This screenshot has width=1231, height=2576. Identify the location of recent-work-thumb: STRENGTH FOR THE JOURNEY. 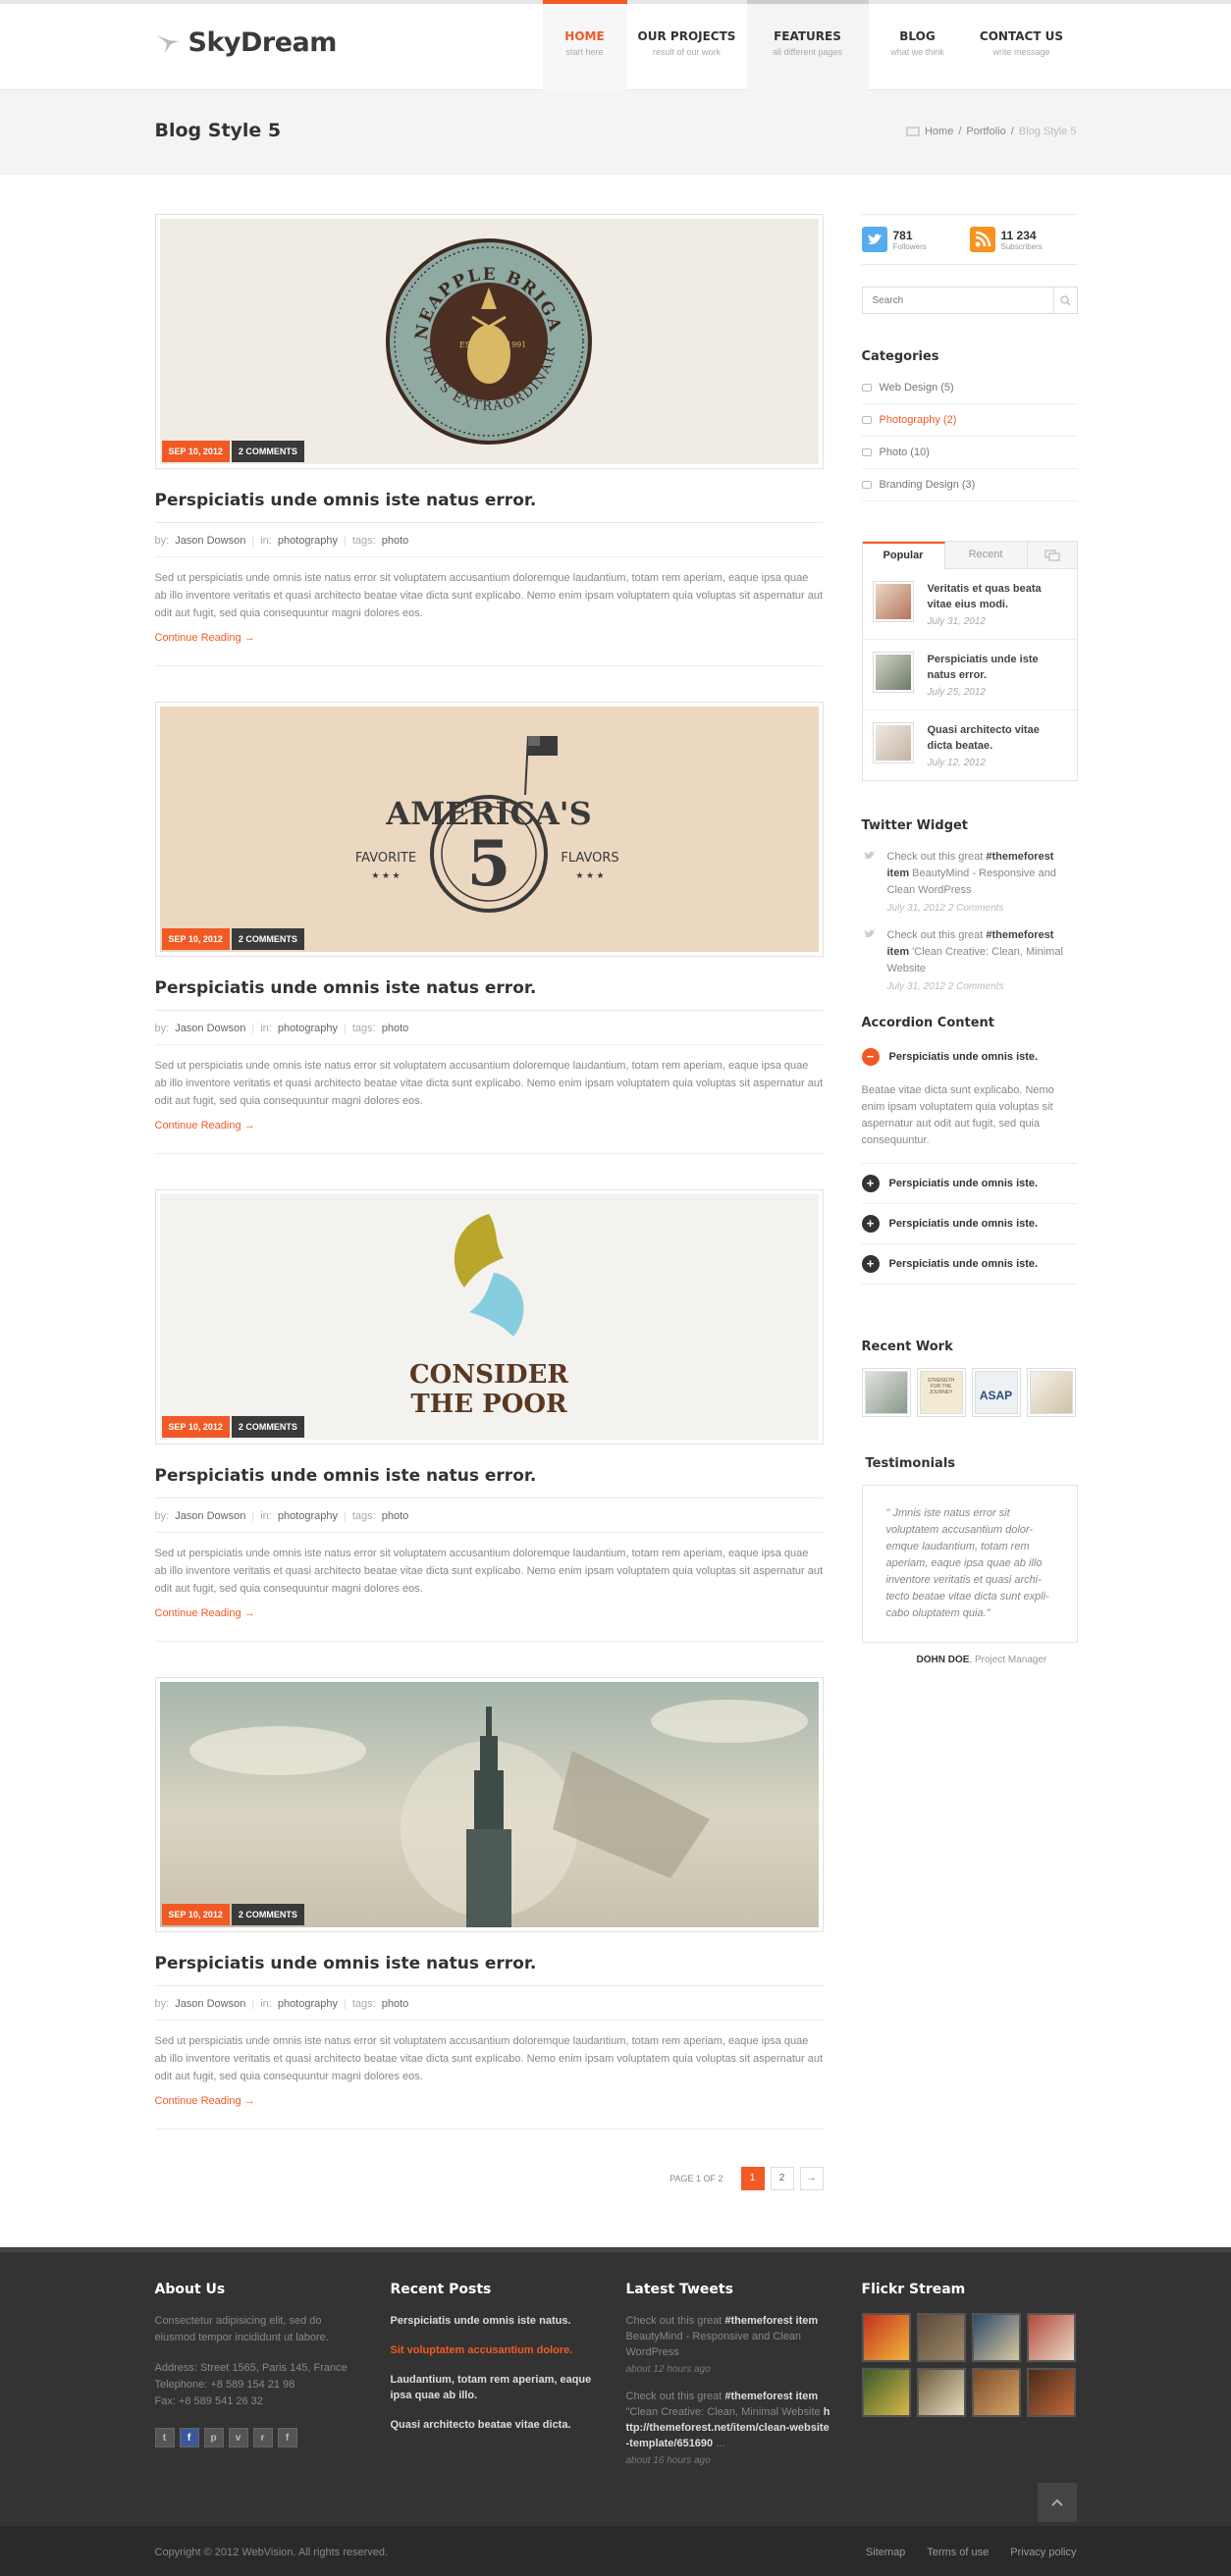
(941, 1392).